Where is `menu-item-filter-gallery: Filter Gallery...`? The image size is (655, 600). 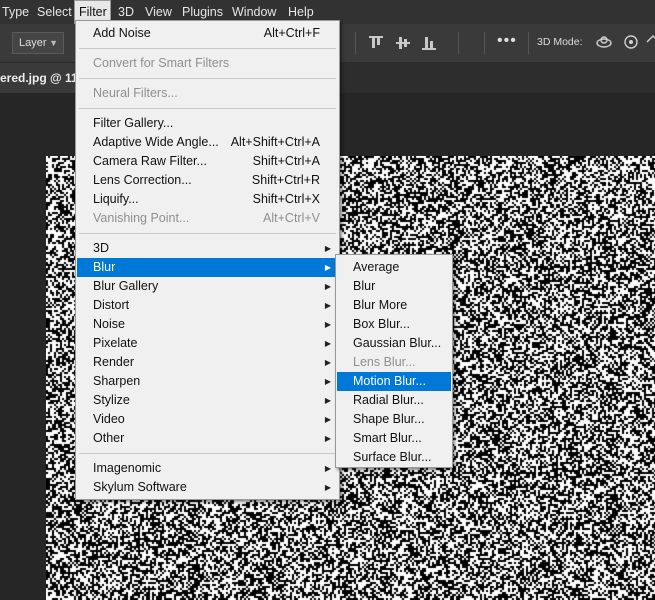
menu-item-filter-gallery: Filter Gallery... is located at coordinates (207, 123).